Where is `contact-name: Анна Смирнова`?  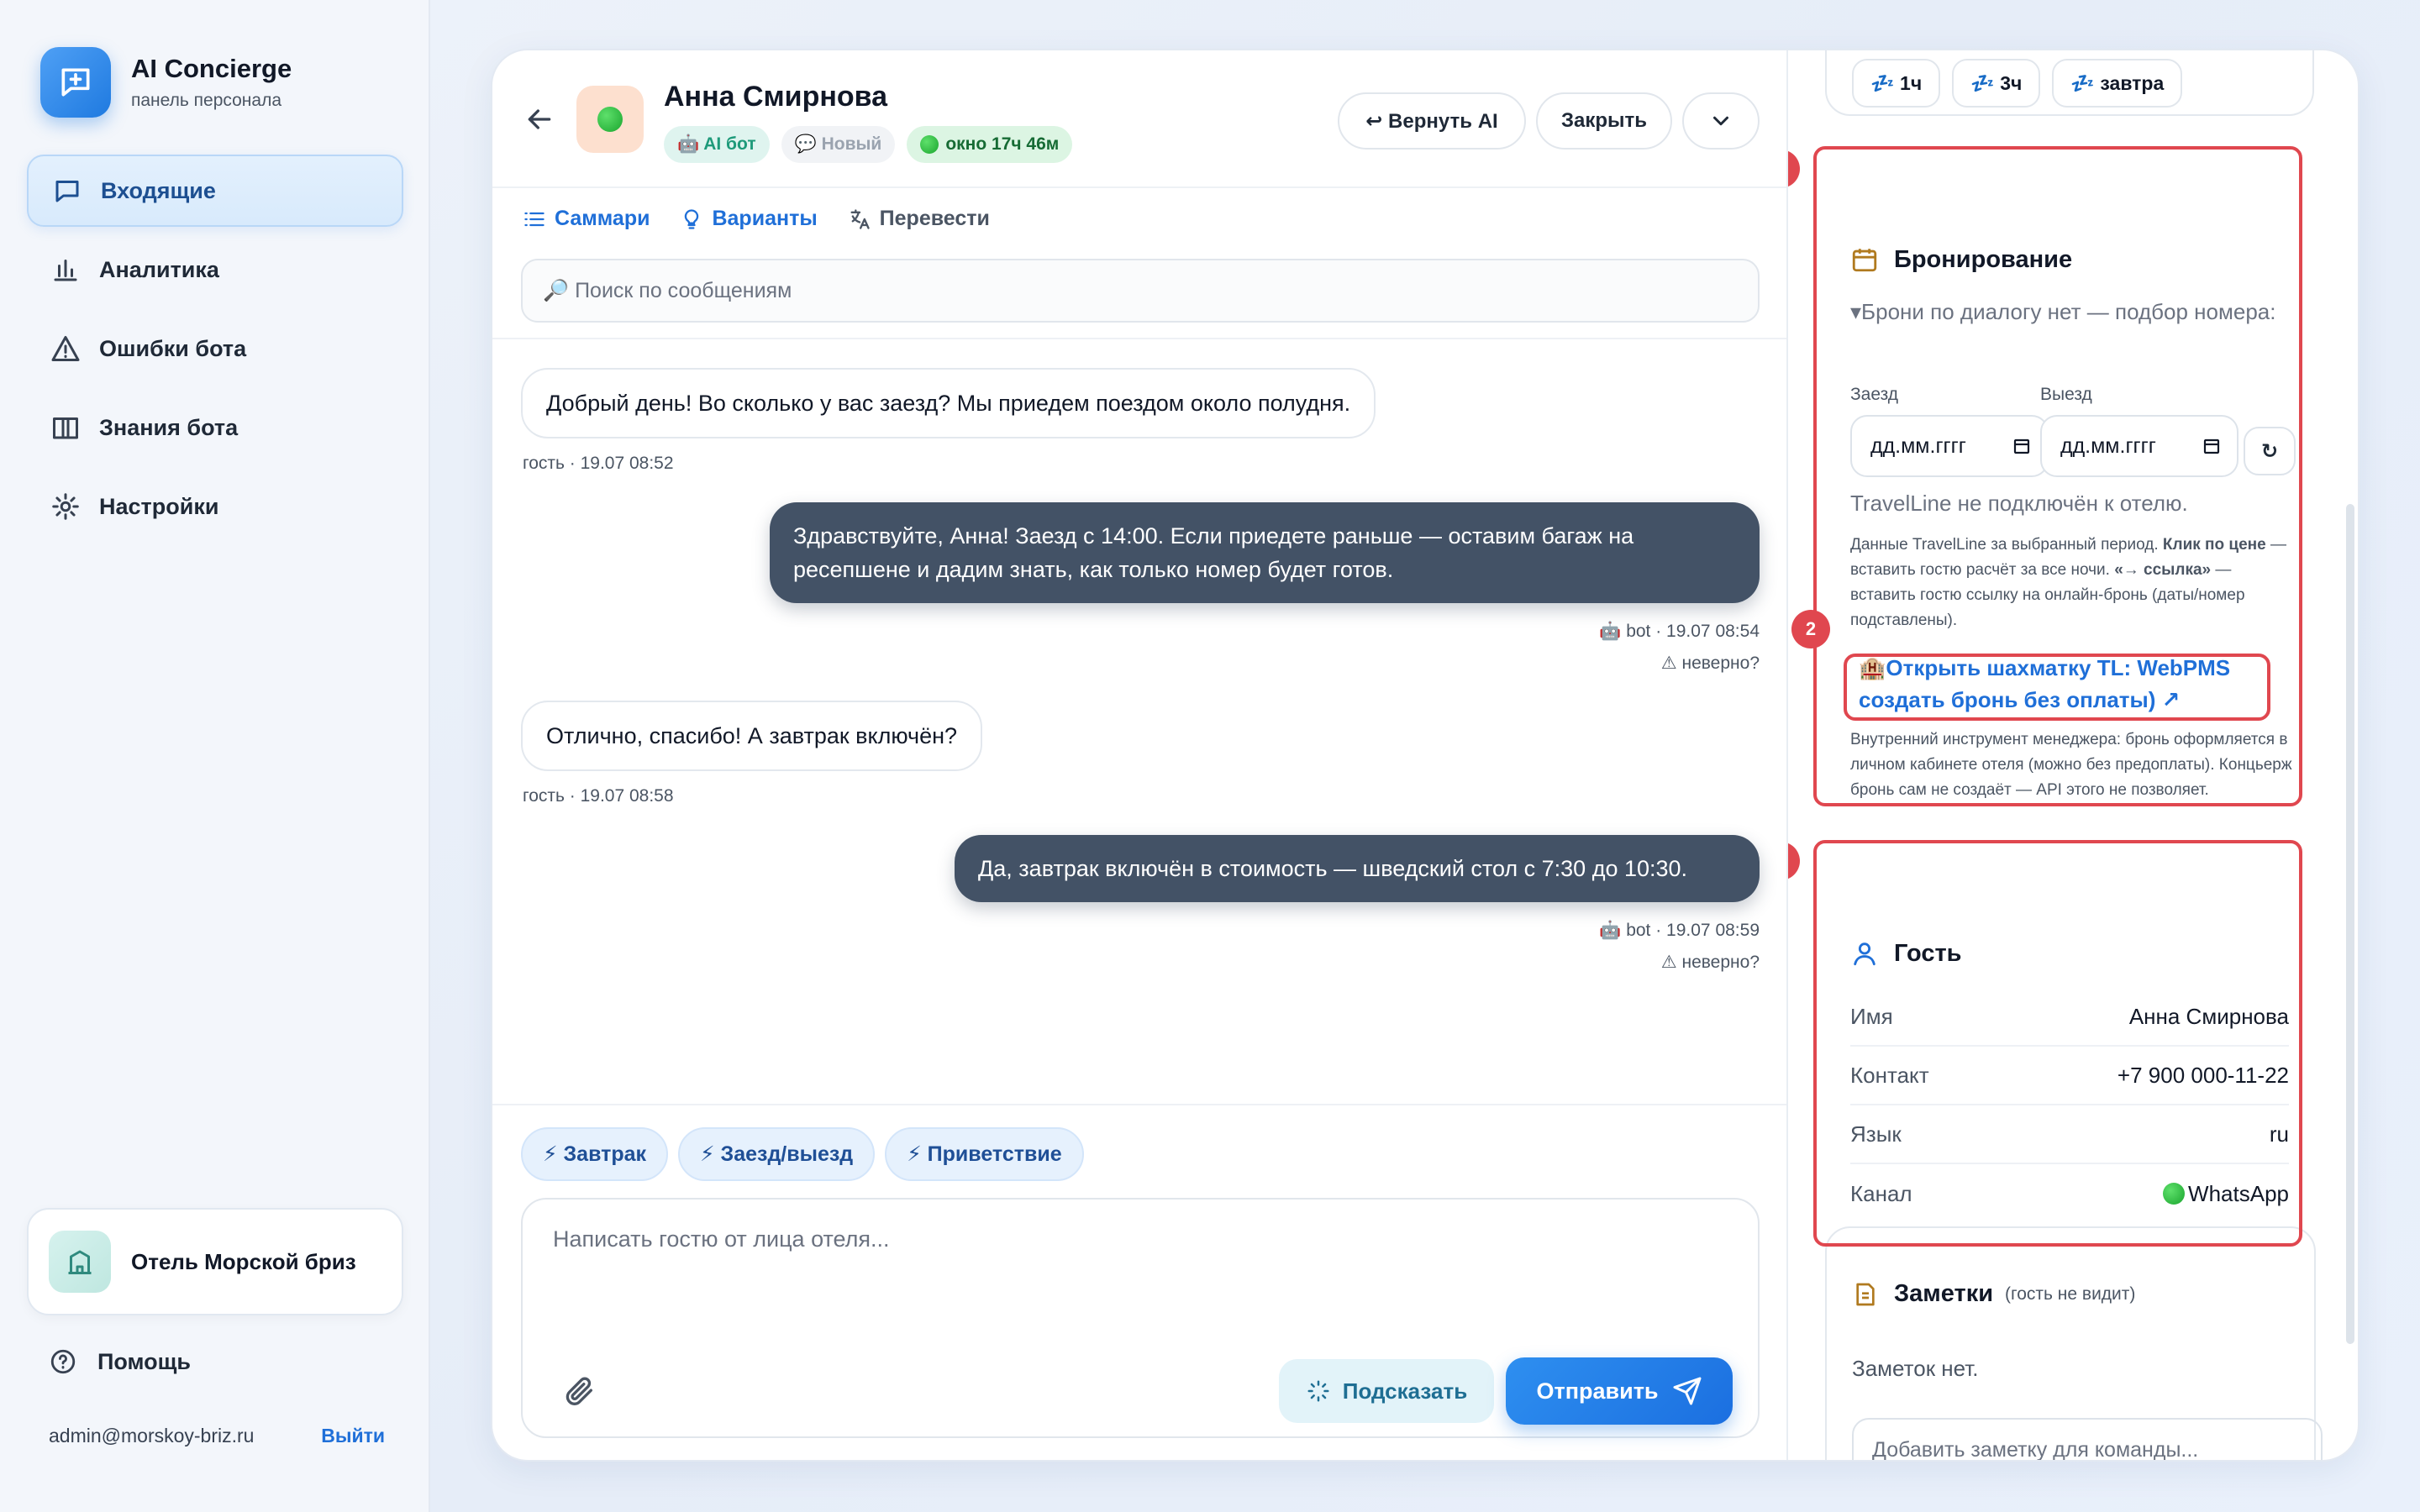 contact-name: Анна Смирнова is located at coordinates (776, 97).